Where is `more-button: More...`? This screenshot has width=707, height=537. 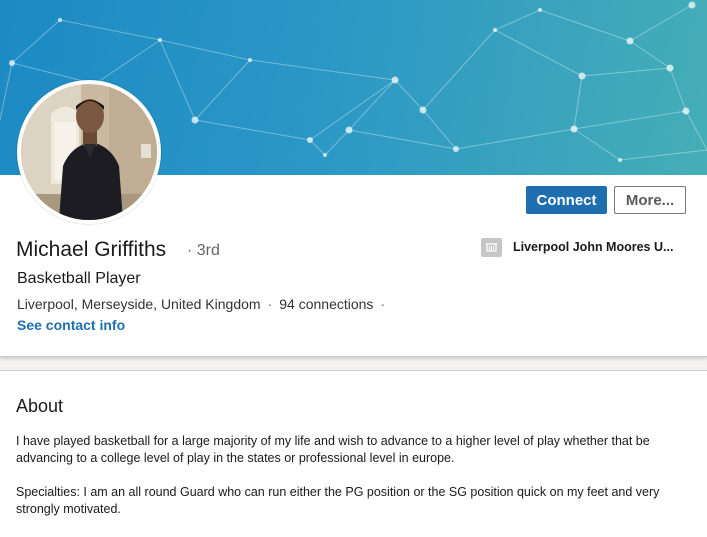
more-button: More... is located at coordinates (650, 200).